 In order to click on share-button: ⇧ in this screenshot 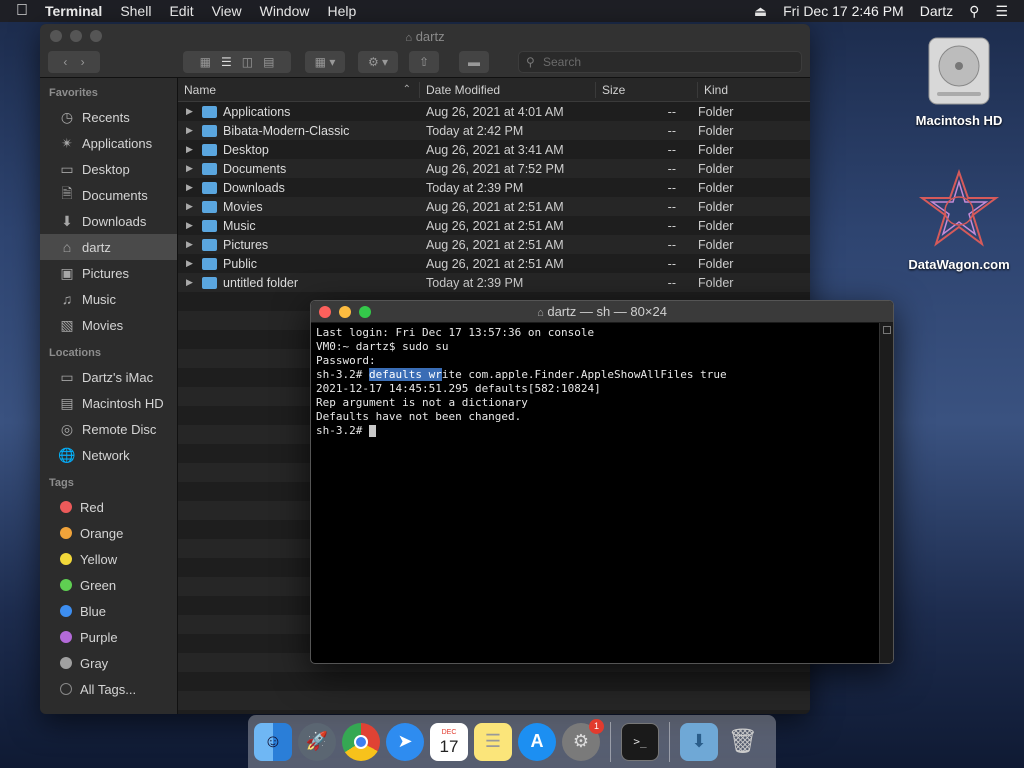, I will do `click(424, 62)`.